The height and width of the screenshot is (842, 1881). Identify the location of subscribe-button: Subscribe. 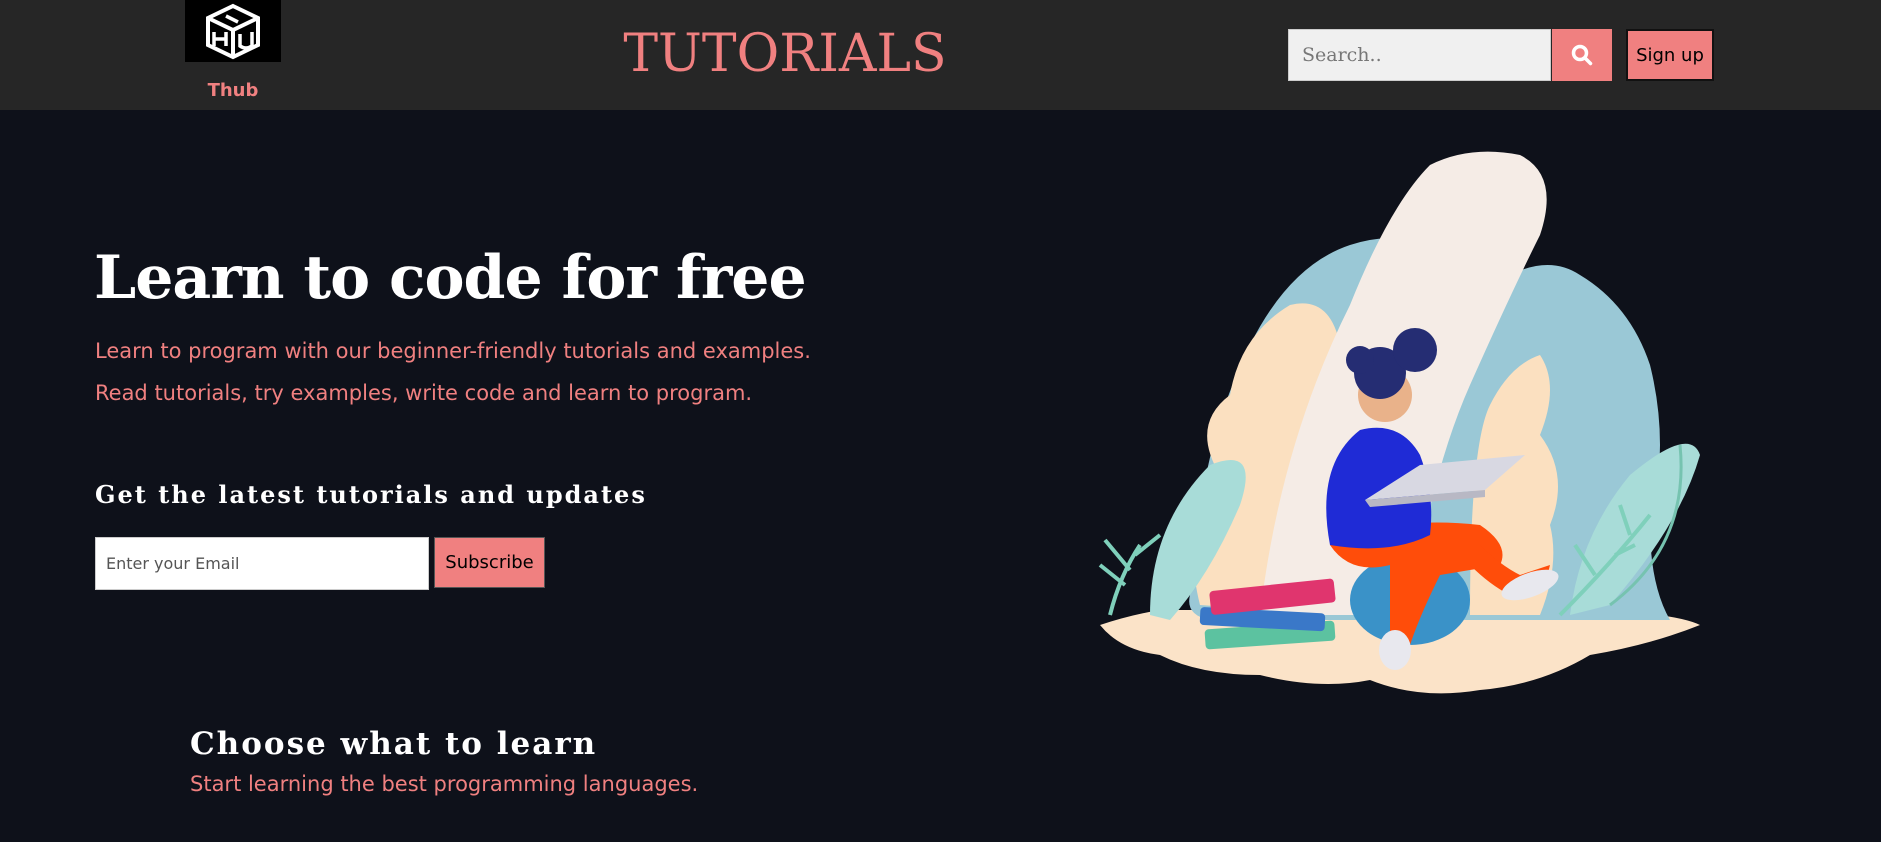
(489, 562).